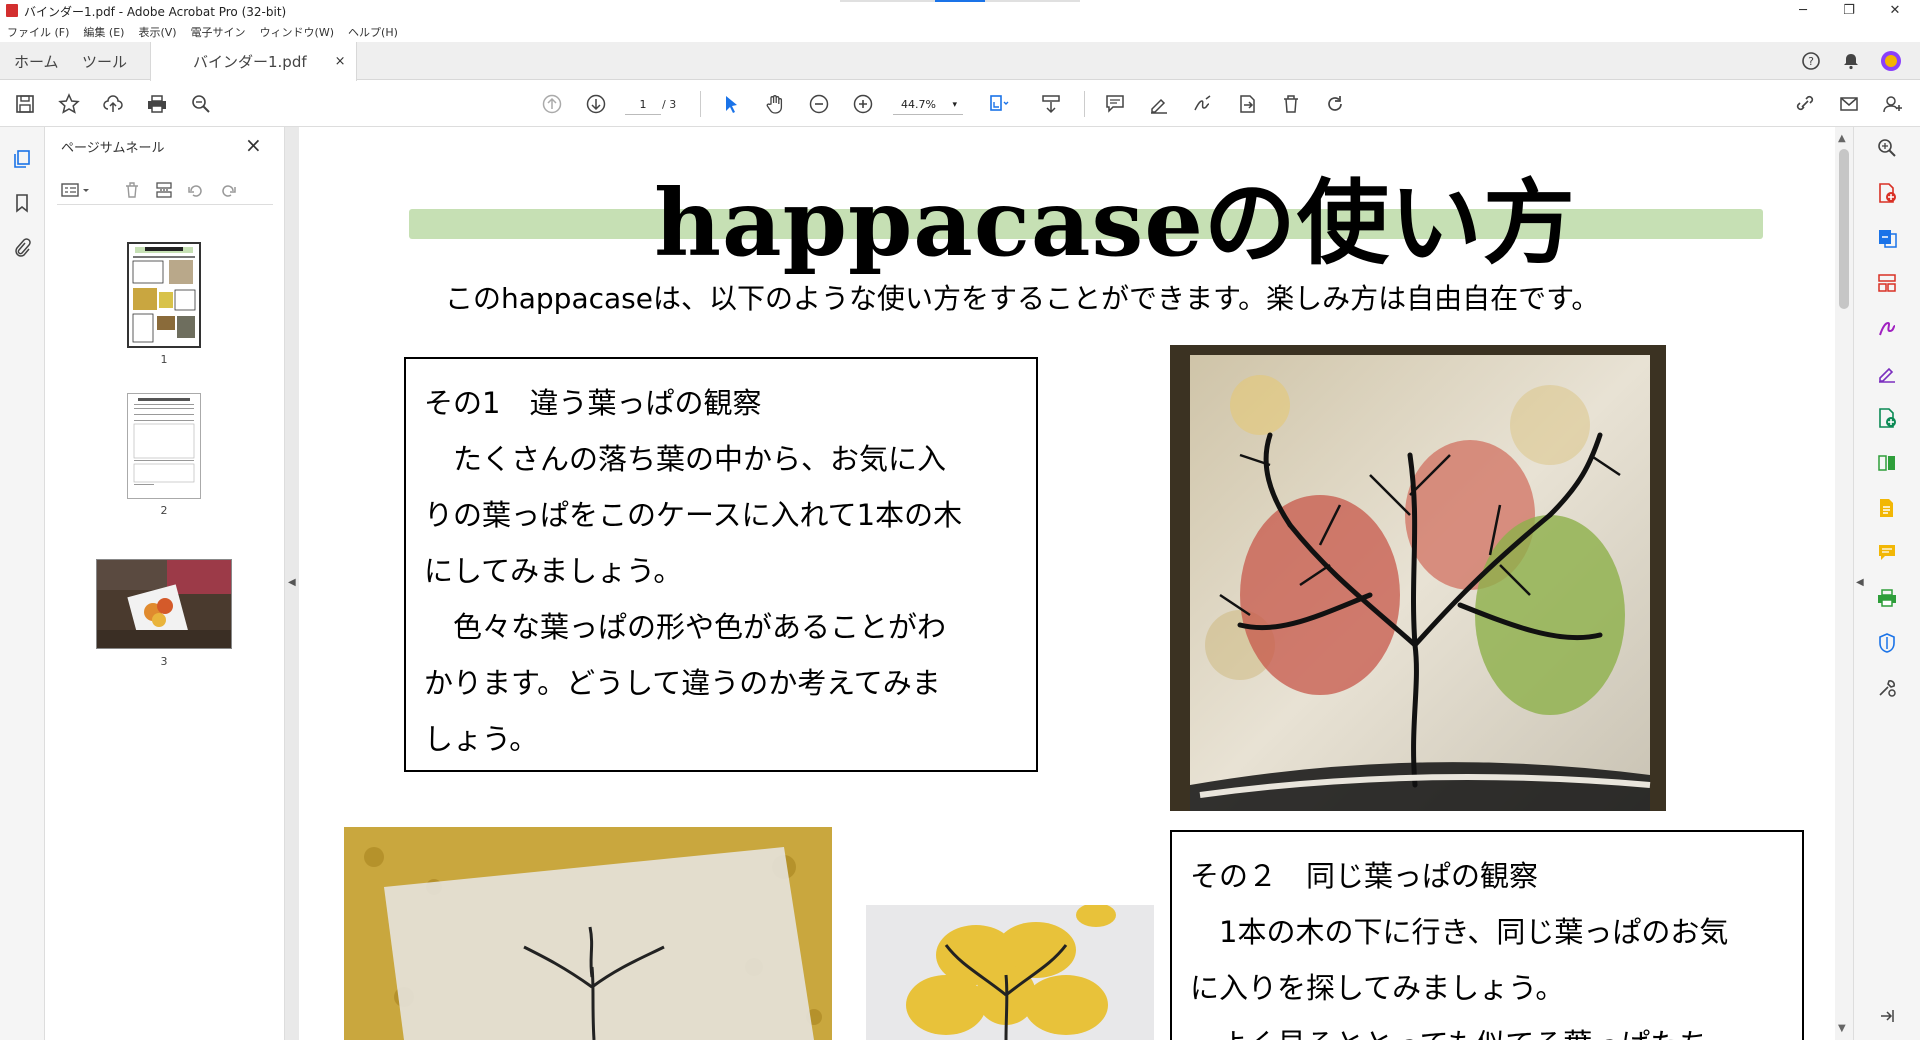 This screenshot has height=1040, width=1920. I want to click on page-thumbnails-panel: ページサムネール × 1 2 3, so click(165, 583).